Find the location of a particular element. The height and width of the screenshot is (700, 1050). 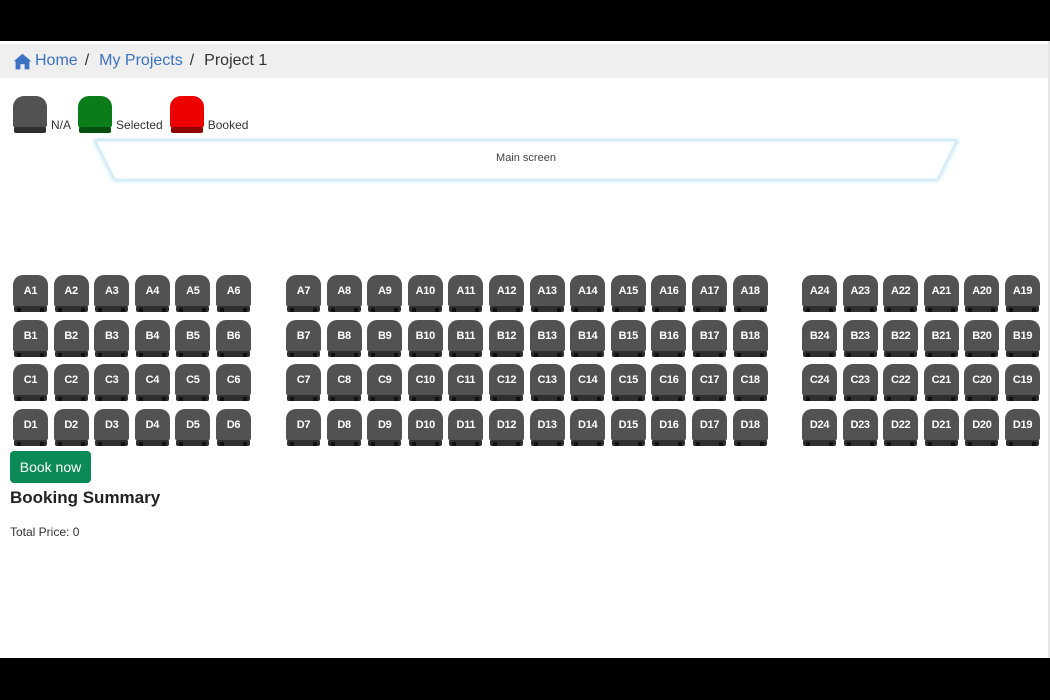

seat-a5: A5 is located at coordinates (193, 294).